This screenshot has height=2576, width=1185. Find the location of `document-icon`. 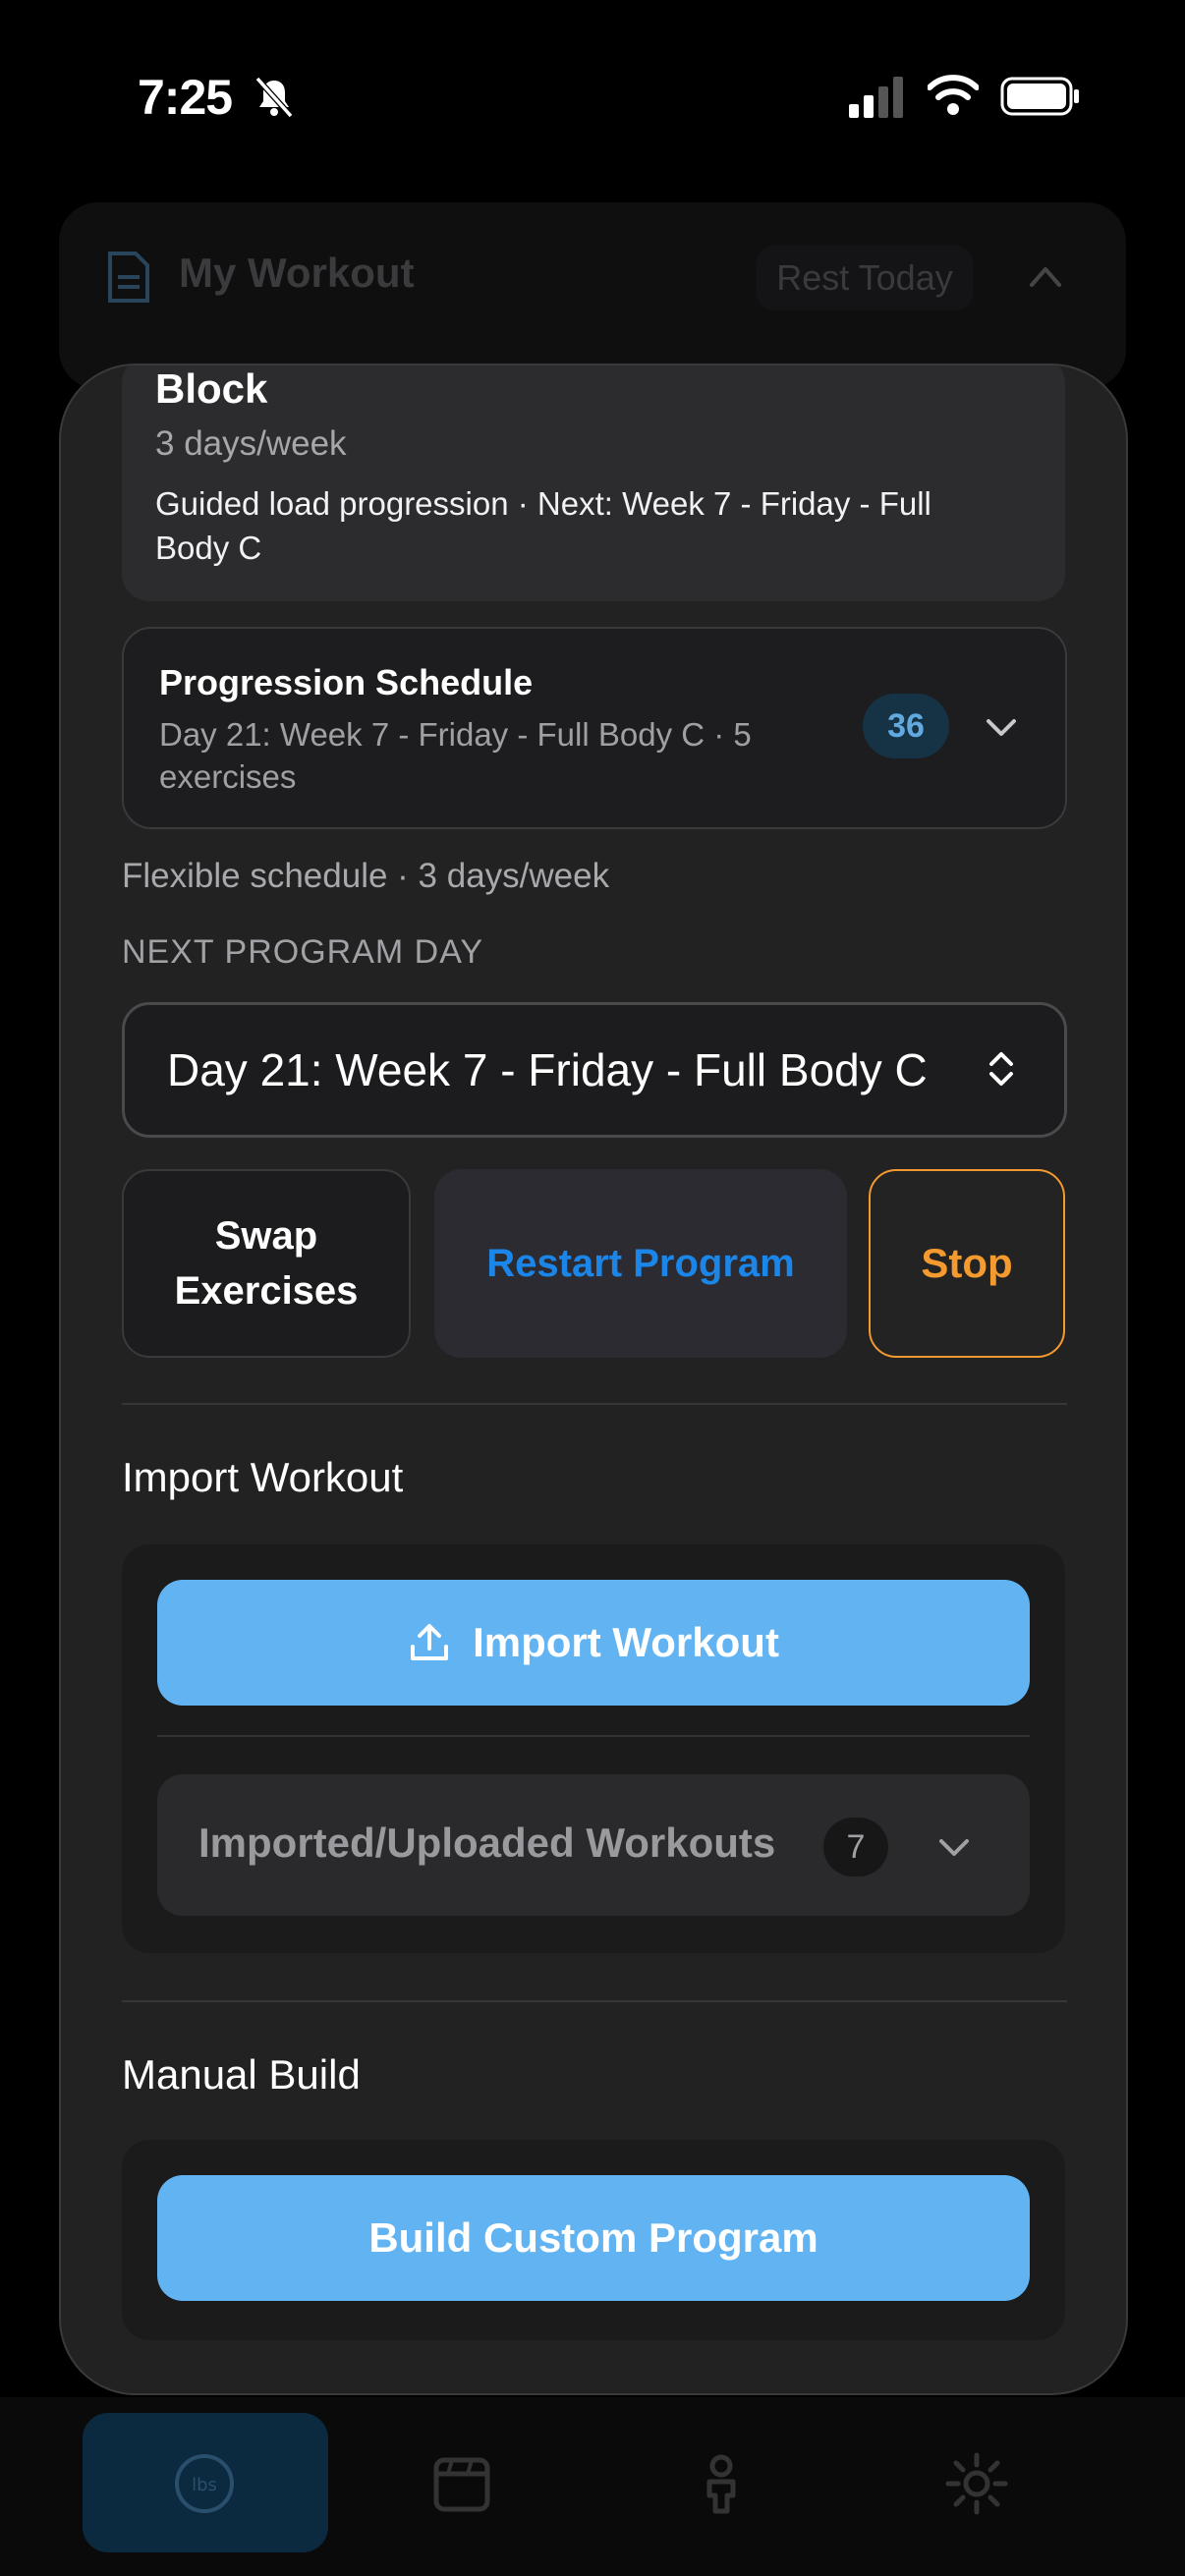

document-icon is located at coordinates (129, 277).